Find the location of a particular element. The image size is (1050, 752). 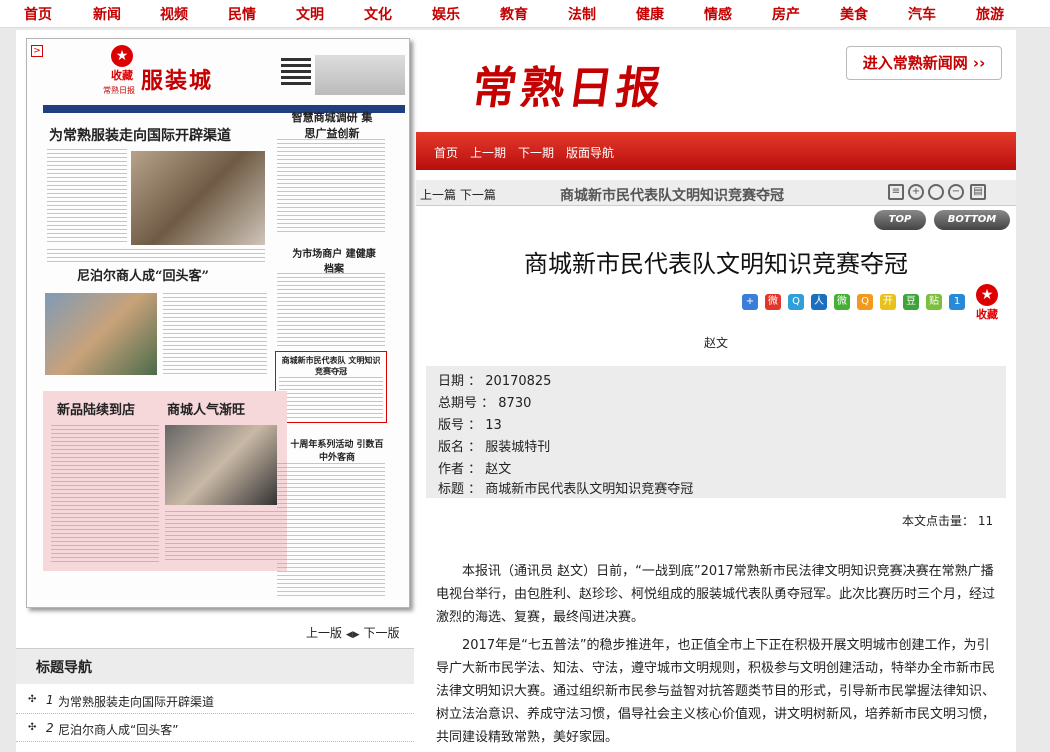

meta-row-page-name: 版名 ： 服装城特刊 is located at coordinates (494, 447).